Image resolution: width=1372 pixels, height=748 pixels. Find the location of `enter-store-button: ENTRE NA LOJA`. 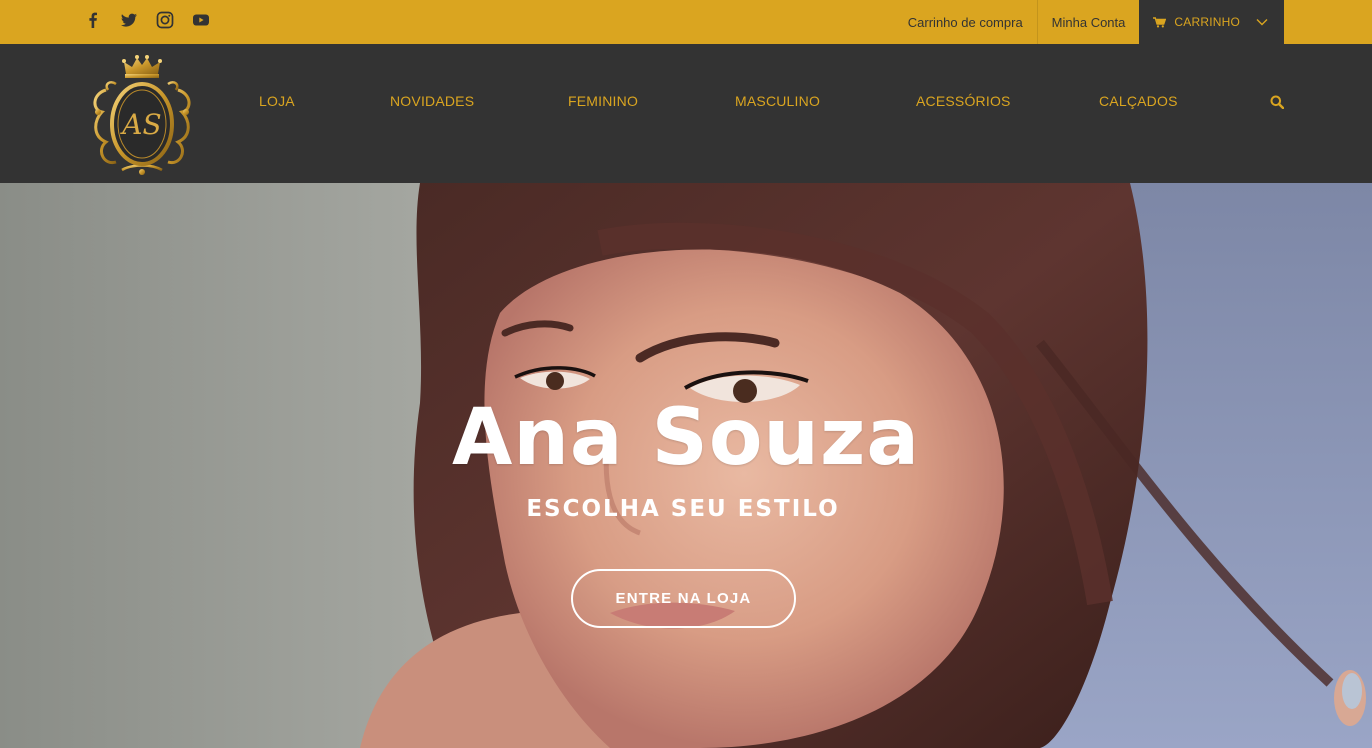

enter-store-button: ENTRE NA LOJA is located at coordinates (683, 598).